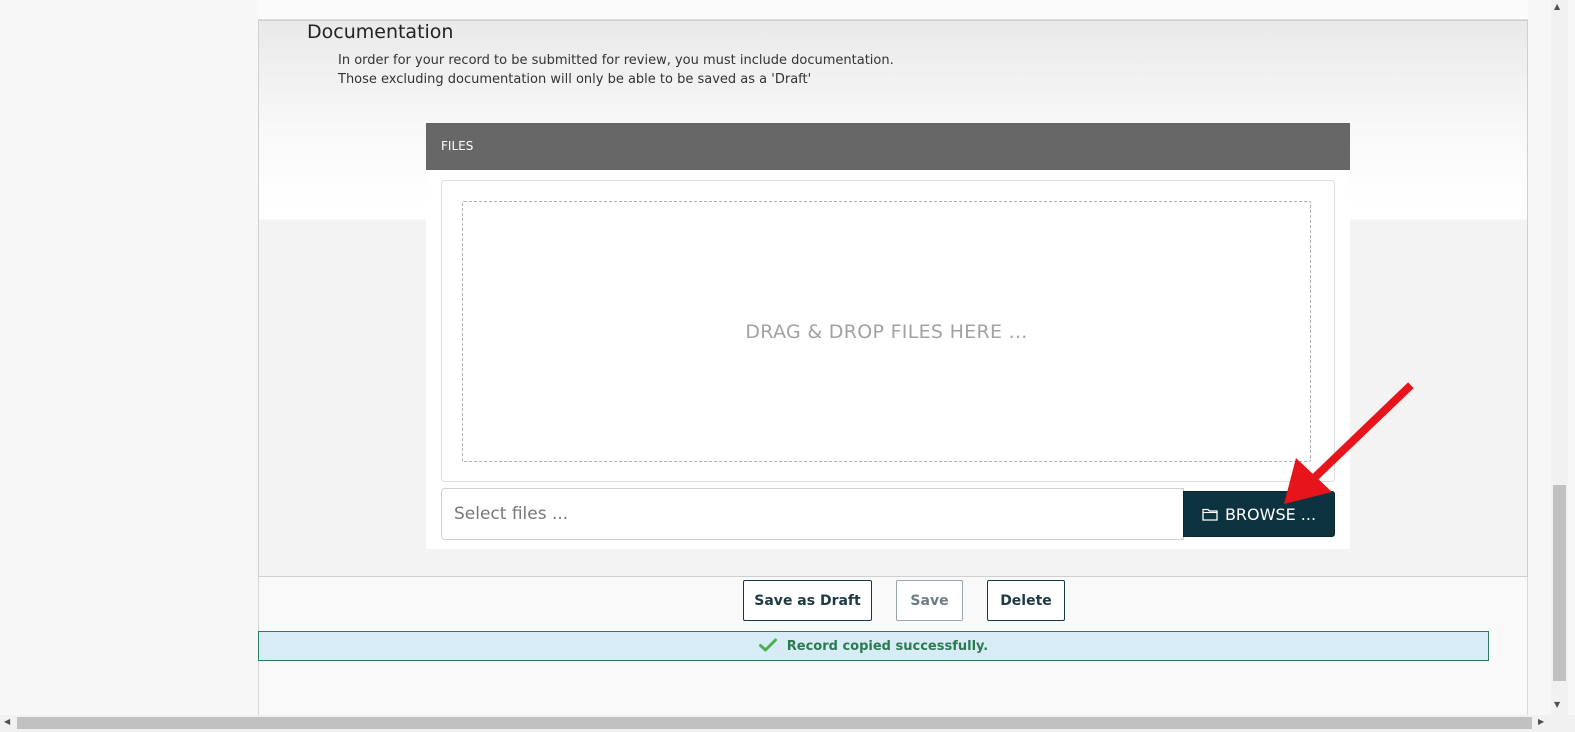  Describe the element at coordinates (7, 721) in the screenshot. I see `scroll-left-arrow-icon: ◀` at that location.